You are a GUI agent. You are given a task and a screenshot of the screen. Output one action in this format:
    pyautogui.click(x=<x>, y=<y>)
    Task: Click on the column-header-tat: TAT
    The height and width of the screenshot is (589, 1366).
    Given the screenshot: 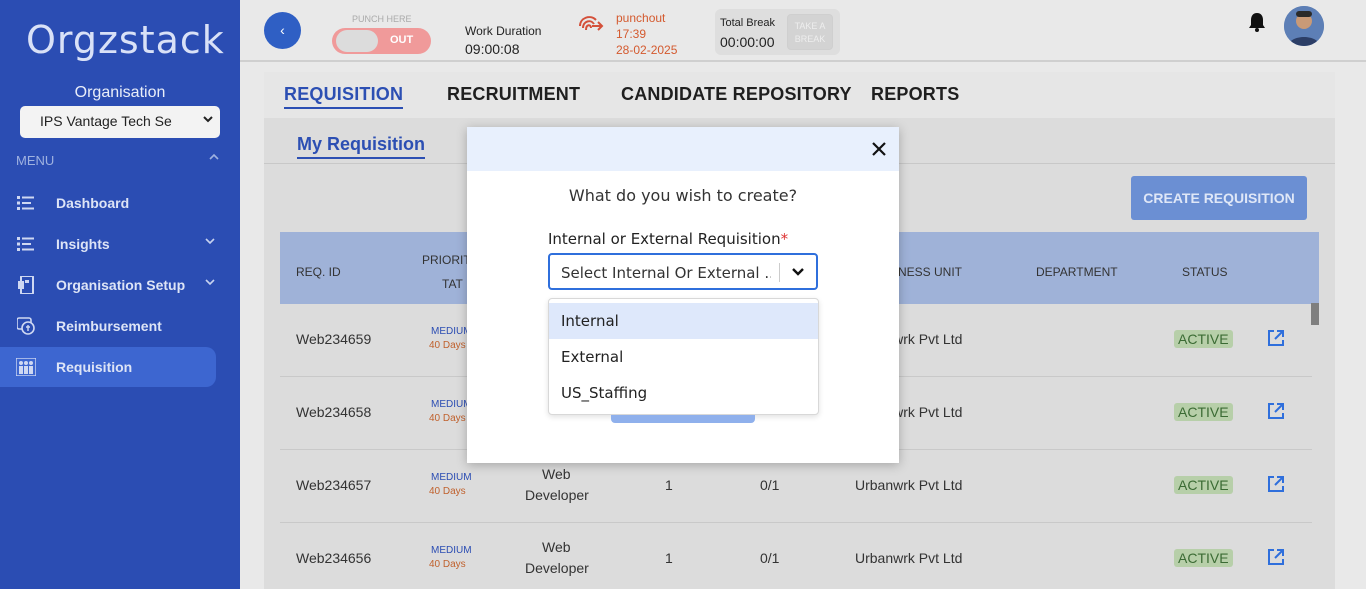 What is the action you would take?
    pyautogui.click(x=452, y=284)
    